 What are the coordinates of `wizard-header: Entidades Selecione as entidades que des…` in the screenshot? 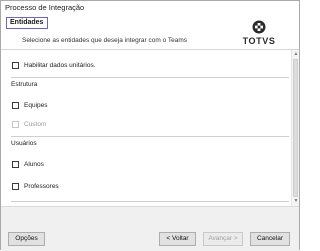 It's located at (150, 32).